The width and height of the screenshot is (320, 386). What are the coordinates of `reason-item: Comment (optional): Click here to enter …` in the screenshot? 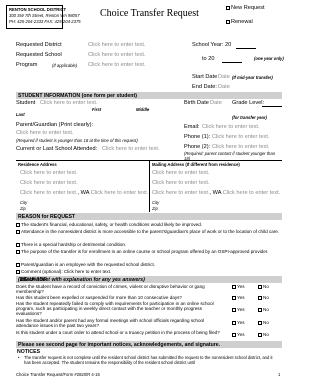 It's located at (149, 271).